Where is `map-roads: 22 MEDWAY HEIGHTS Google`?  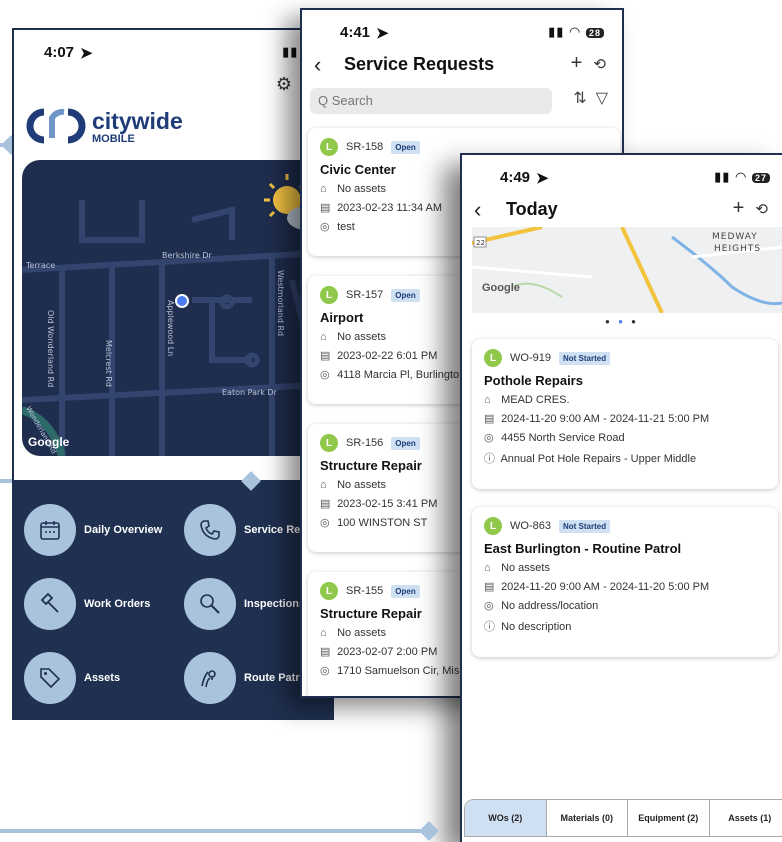
map-roads: 22 MEDWAY HEIGHTS Google is located at coordinates (627, 270).